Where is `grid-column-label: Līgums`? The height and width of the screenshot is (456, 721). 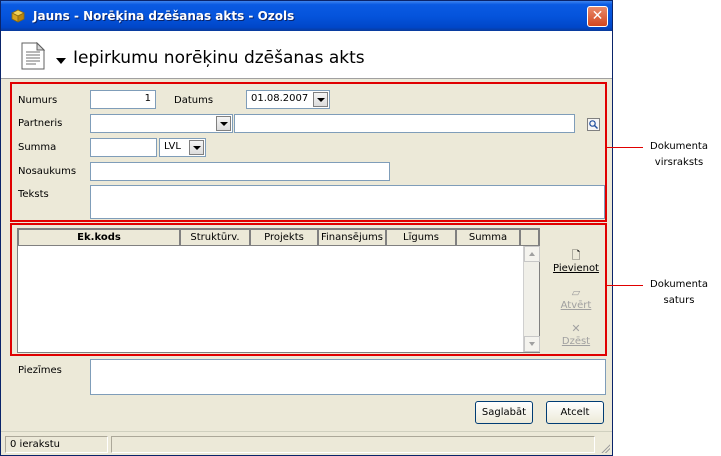
grid-column-label: Līgums is located at coordinates (421, 237).